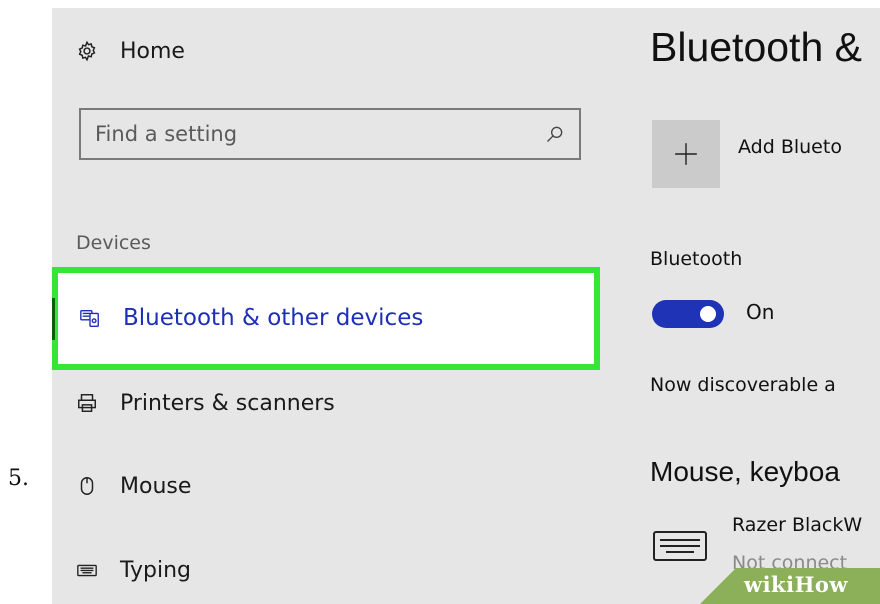 The width and height of the screenshot is (880, 604). I want to click on search-icon, so click(555, 134).